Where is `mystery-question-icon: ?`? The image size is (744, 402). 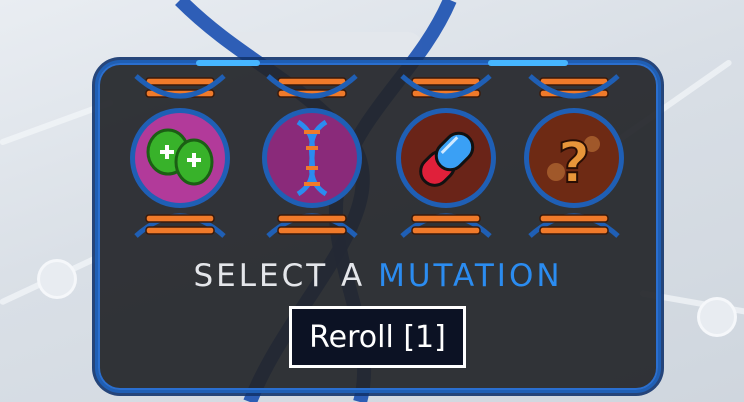 mystery-question-icon: ? is located at coordinates (573, 163).